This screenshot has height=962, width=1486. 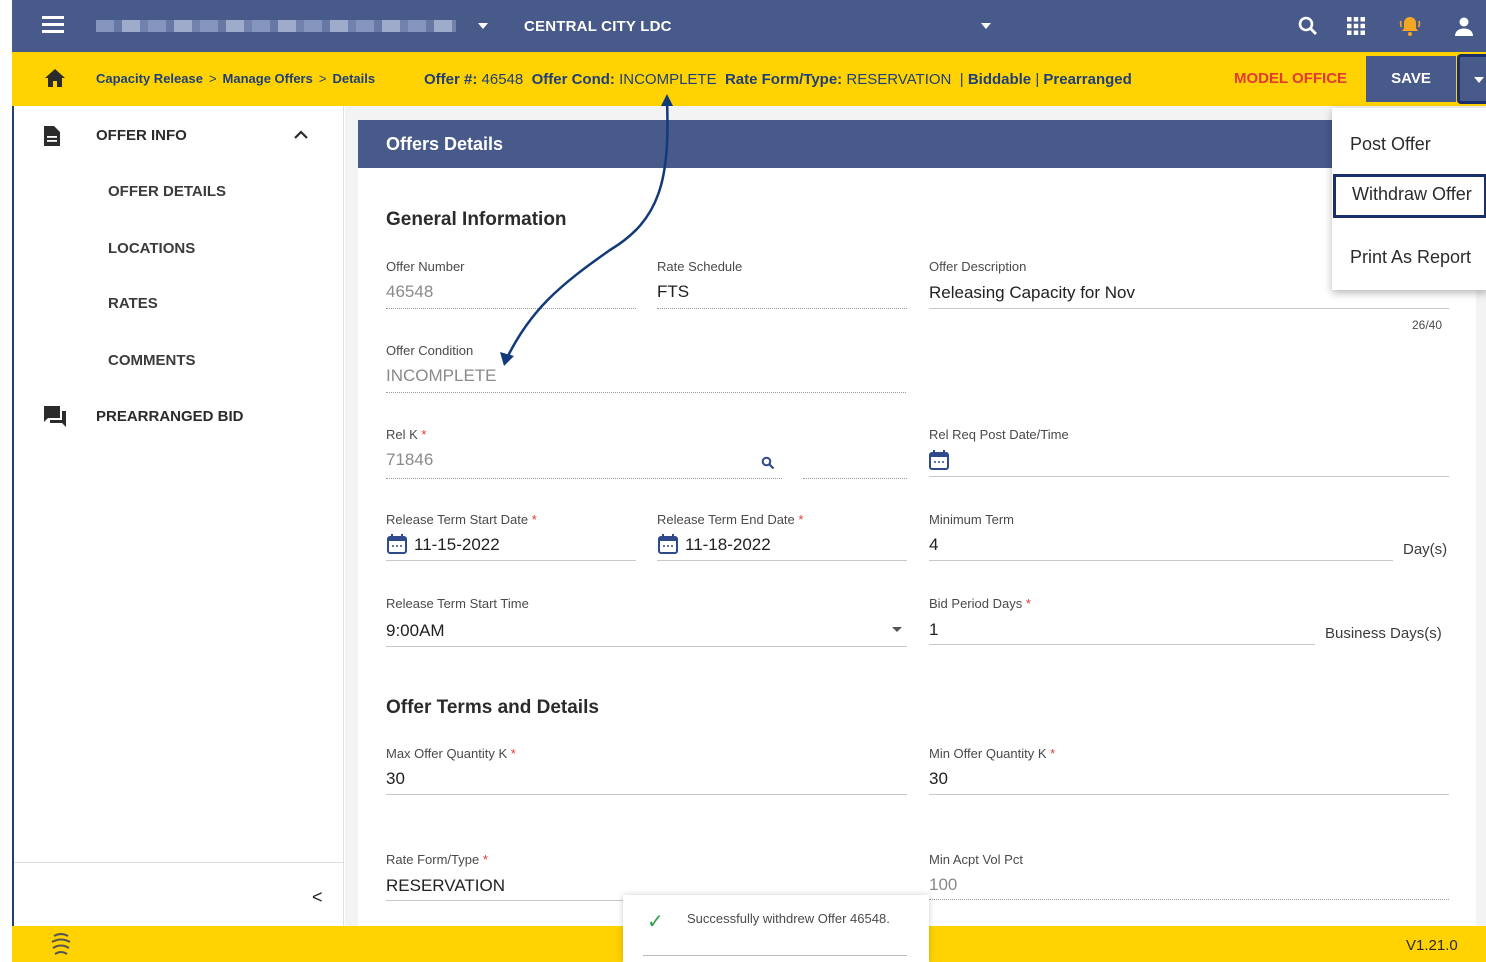 I want to click on ldc-selector-label: CENTRAL CITY LDC, so click(x=598, y=26).